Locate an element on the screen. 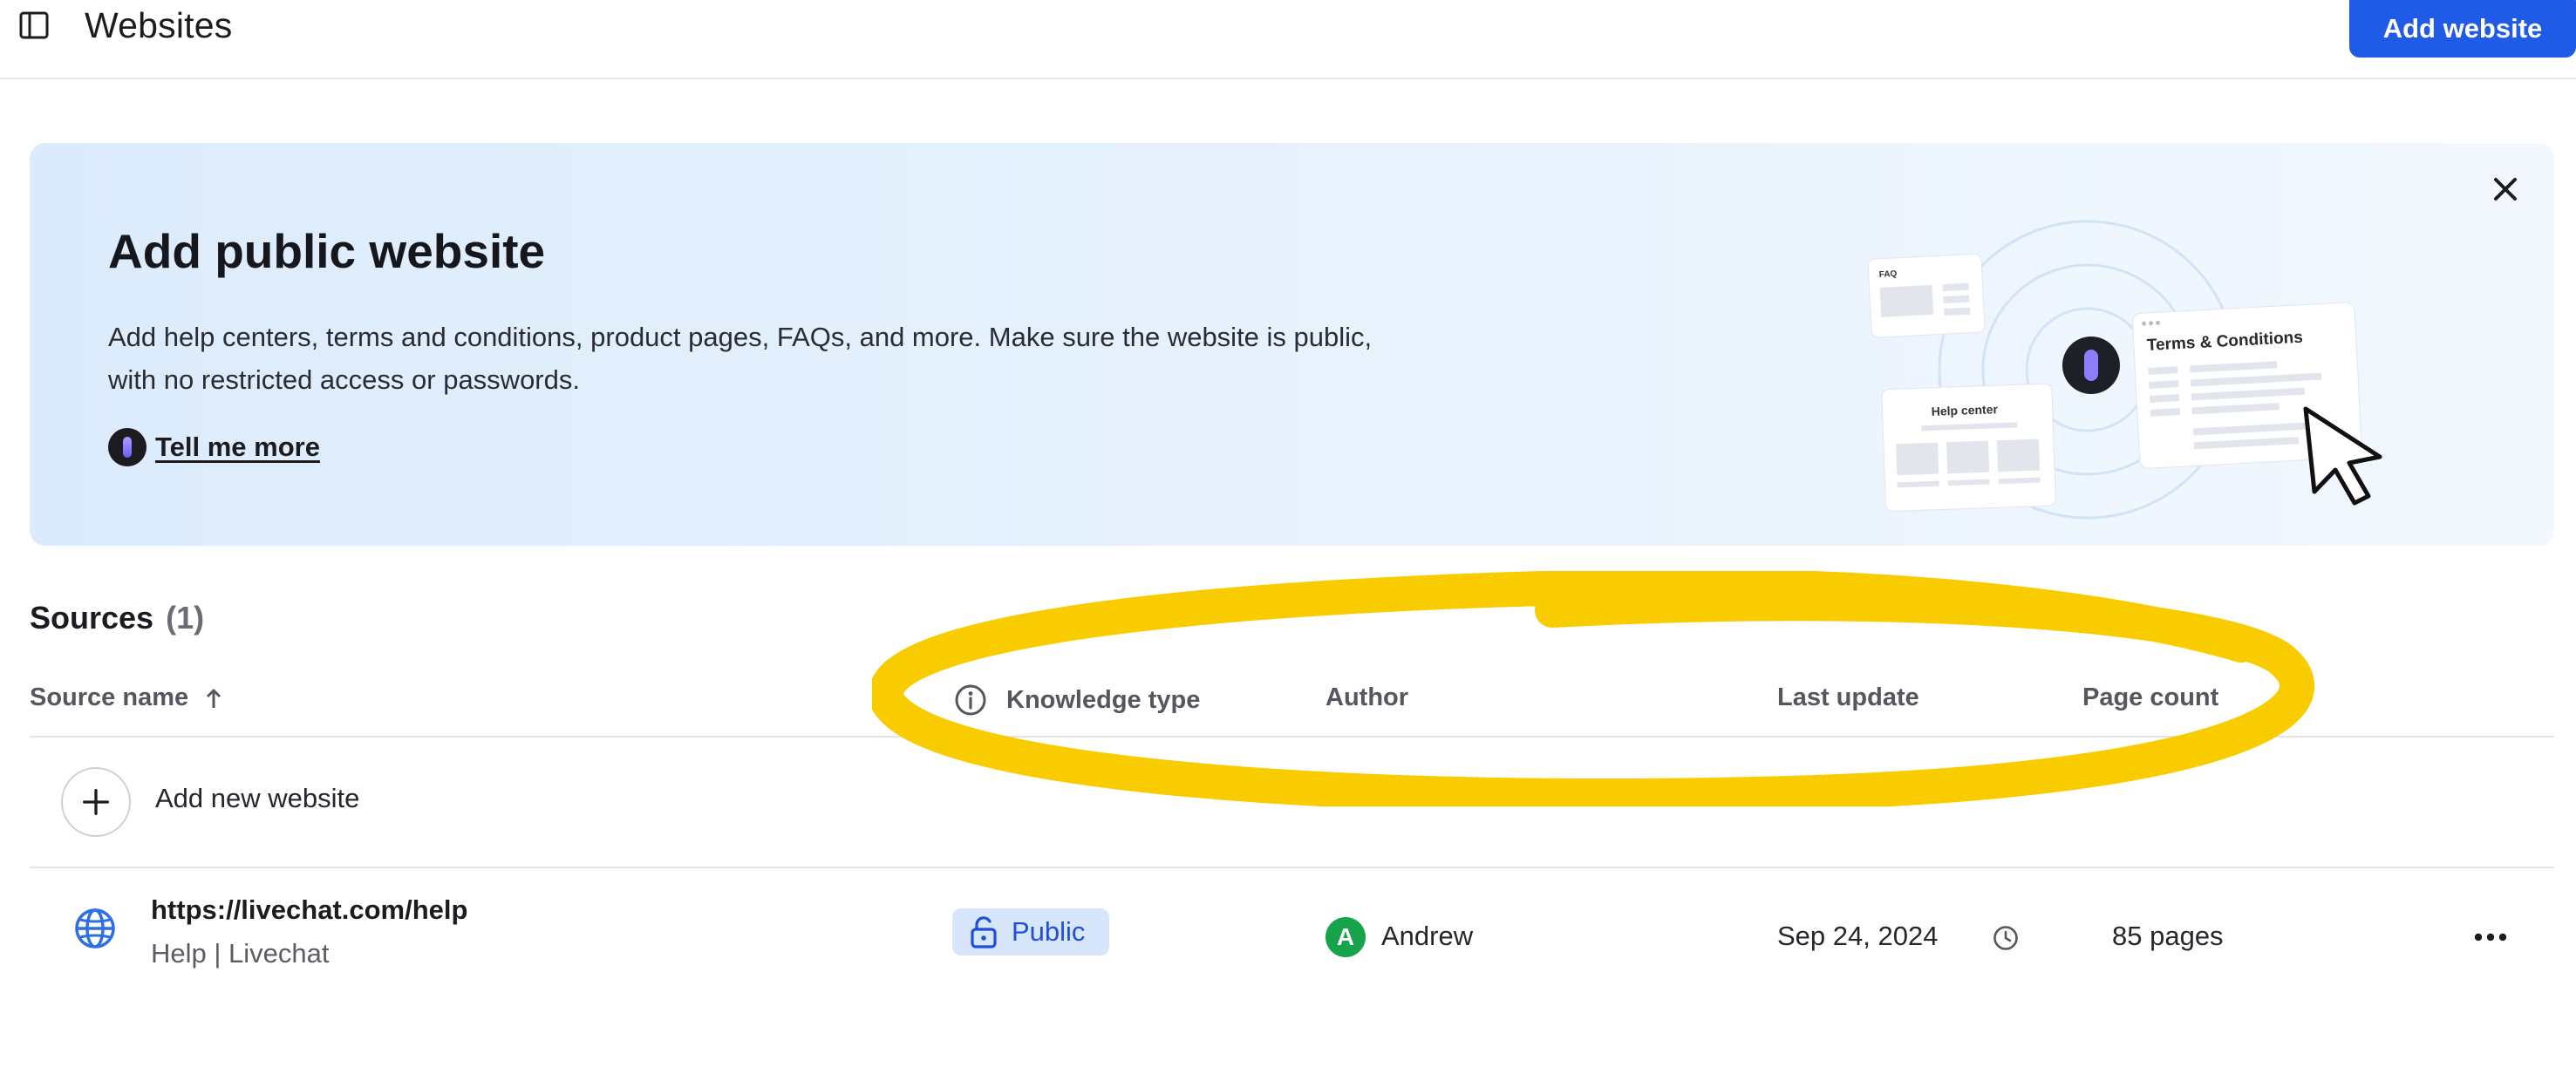 This screenshot has height=1081, width=2576. knowledge-type-badge: Public is located at coordinates (1031, 932).